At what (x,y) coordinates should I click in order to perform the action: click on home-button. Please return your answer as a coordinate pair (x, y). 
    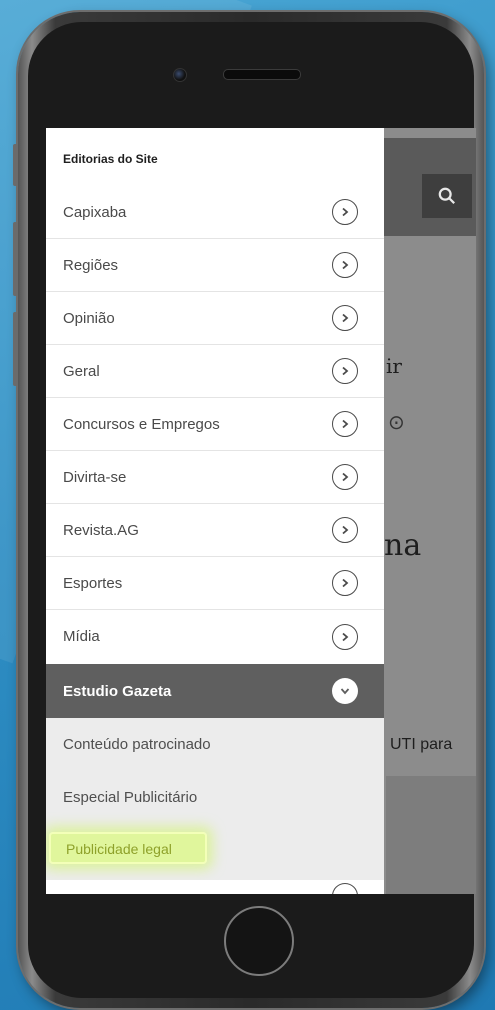
    Looking at the image, I should click on (259, 941).